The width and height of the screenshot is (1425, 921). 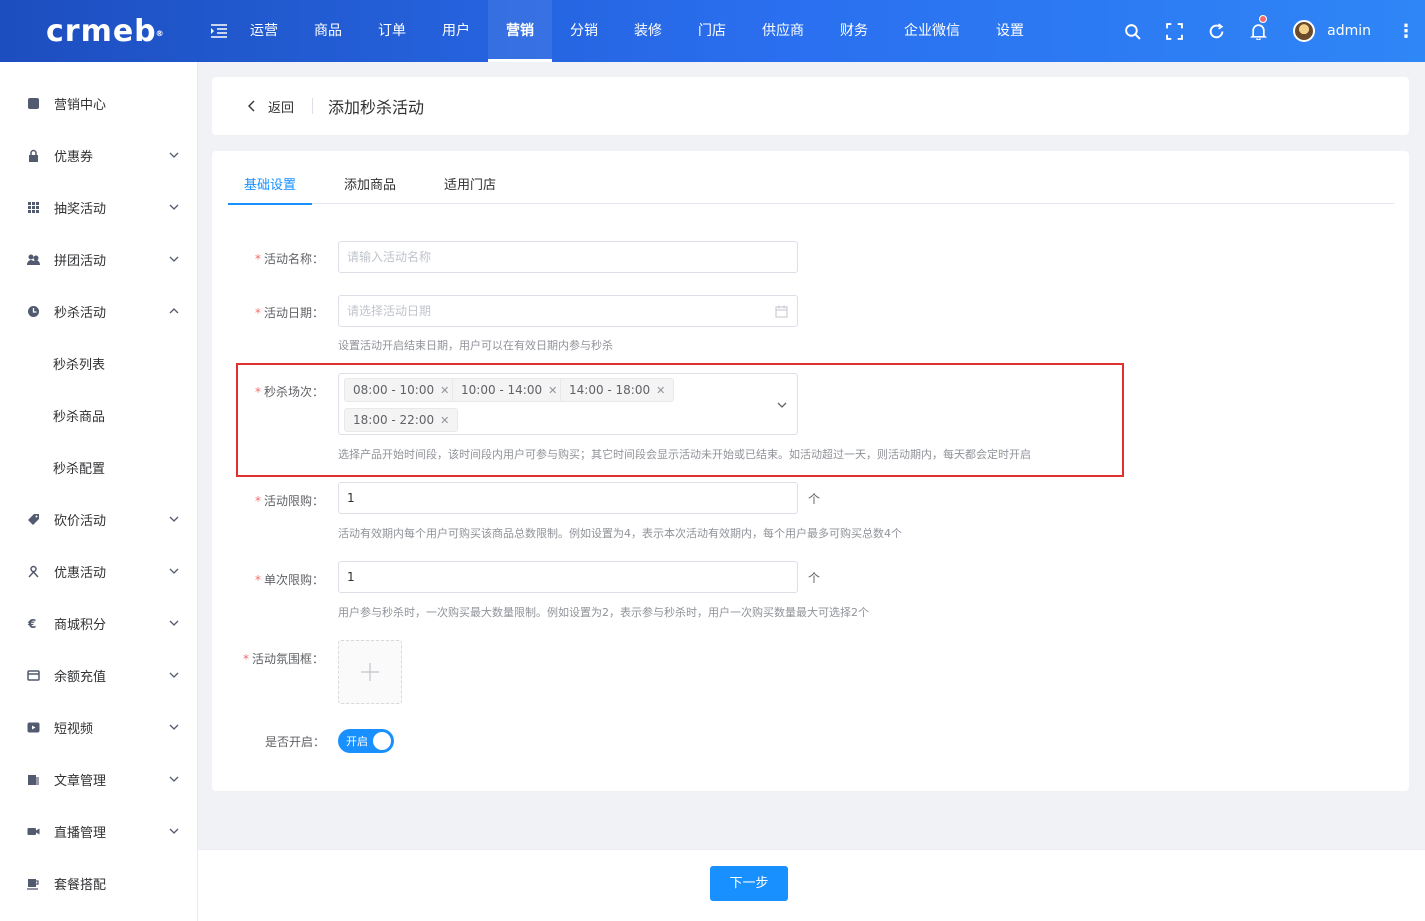 I want to click on back-label: 返回, so click(x=281, y=108).